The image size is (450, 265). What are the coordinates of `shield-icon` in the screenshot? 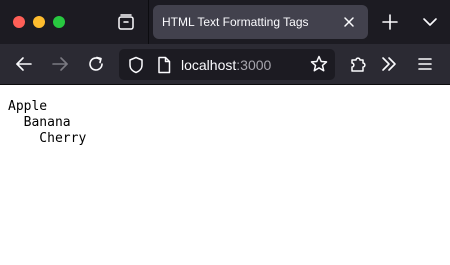 It's located at (136, 65).